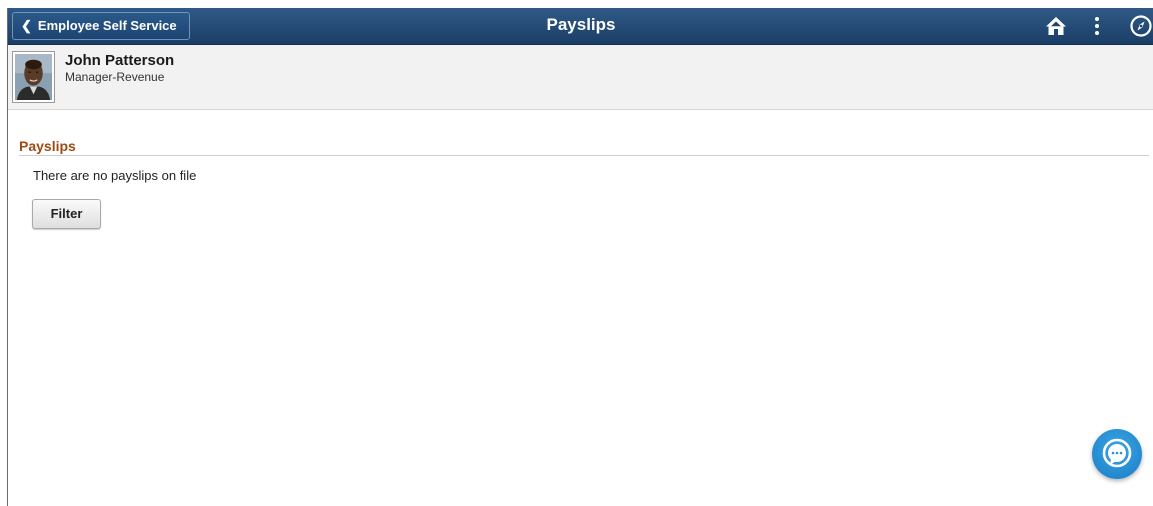 This screenshot has width=1153, height=506. Describe the element at coordinates (47, 146) in the screenshot. I see `section-title: Payslips` at that location.